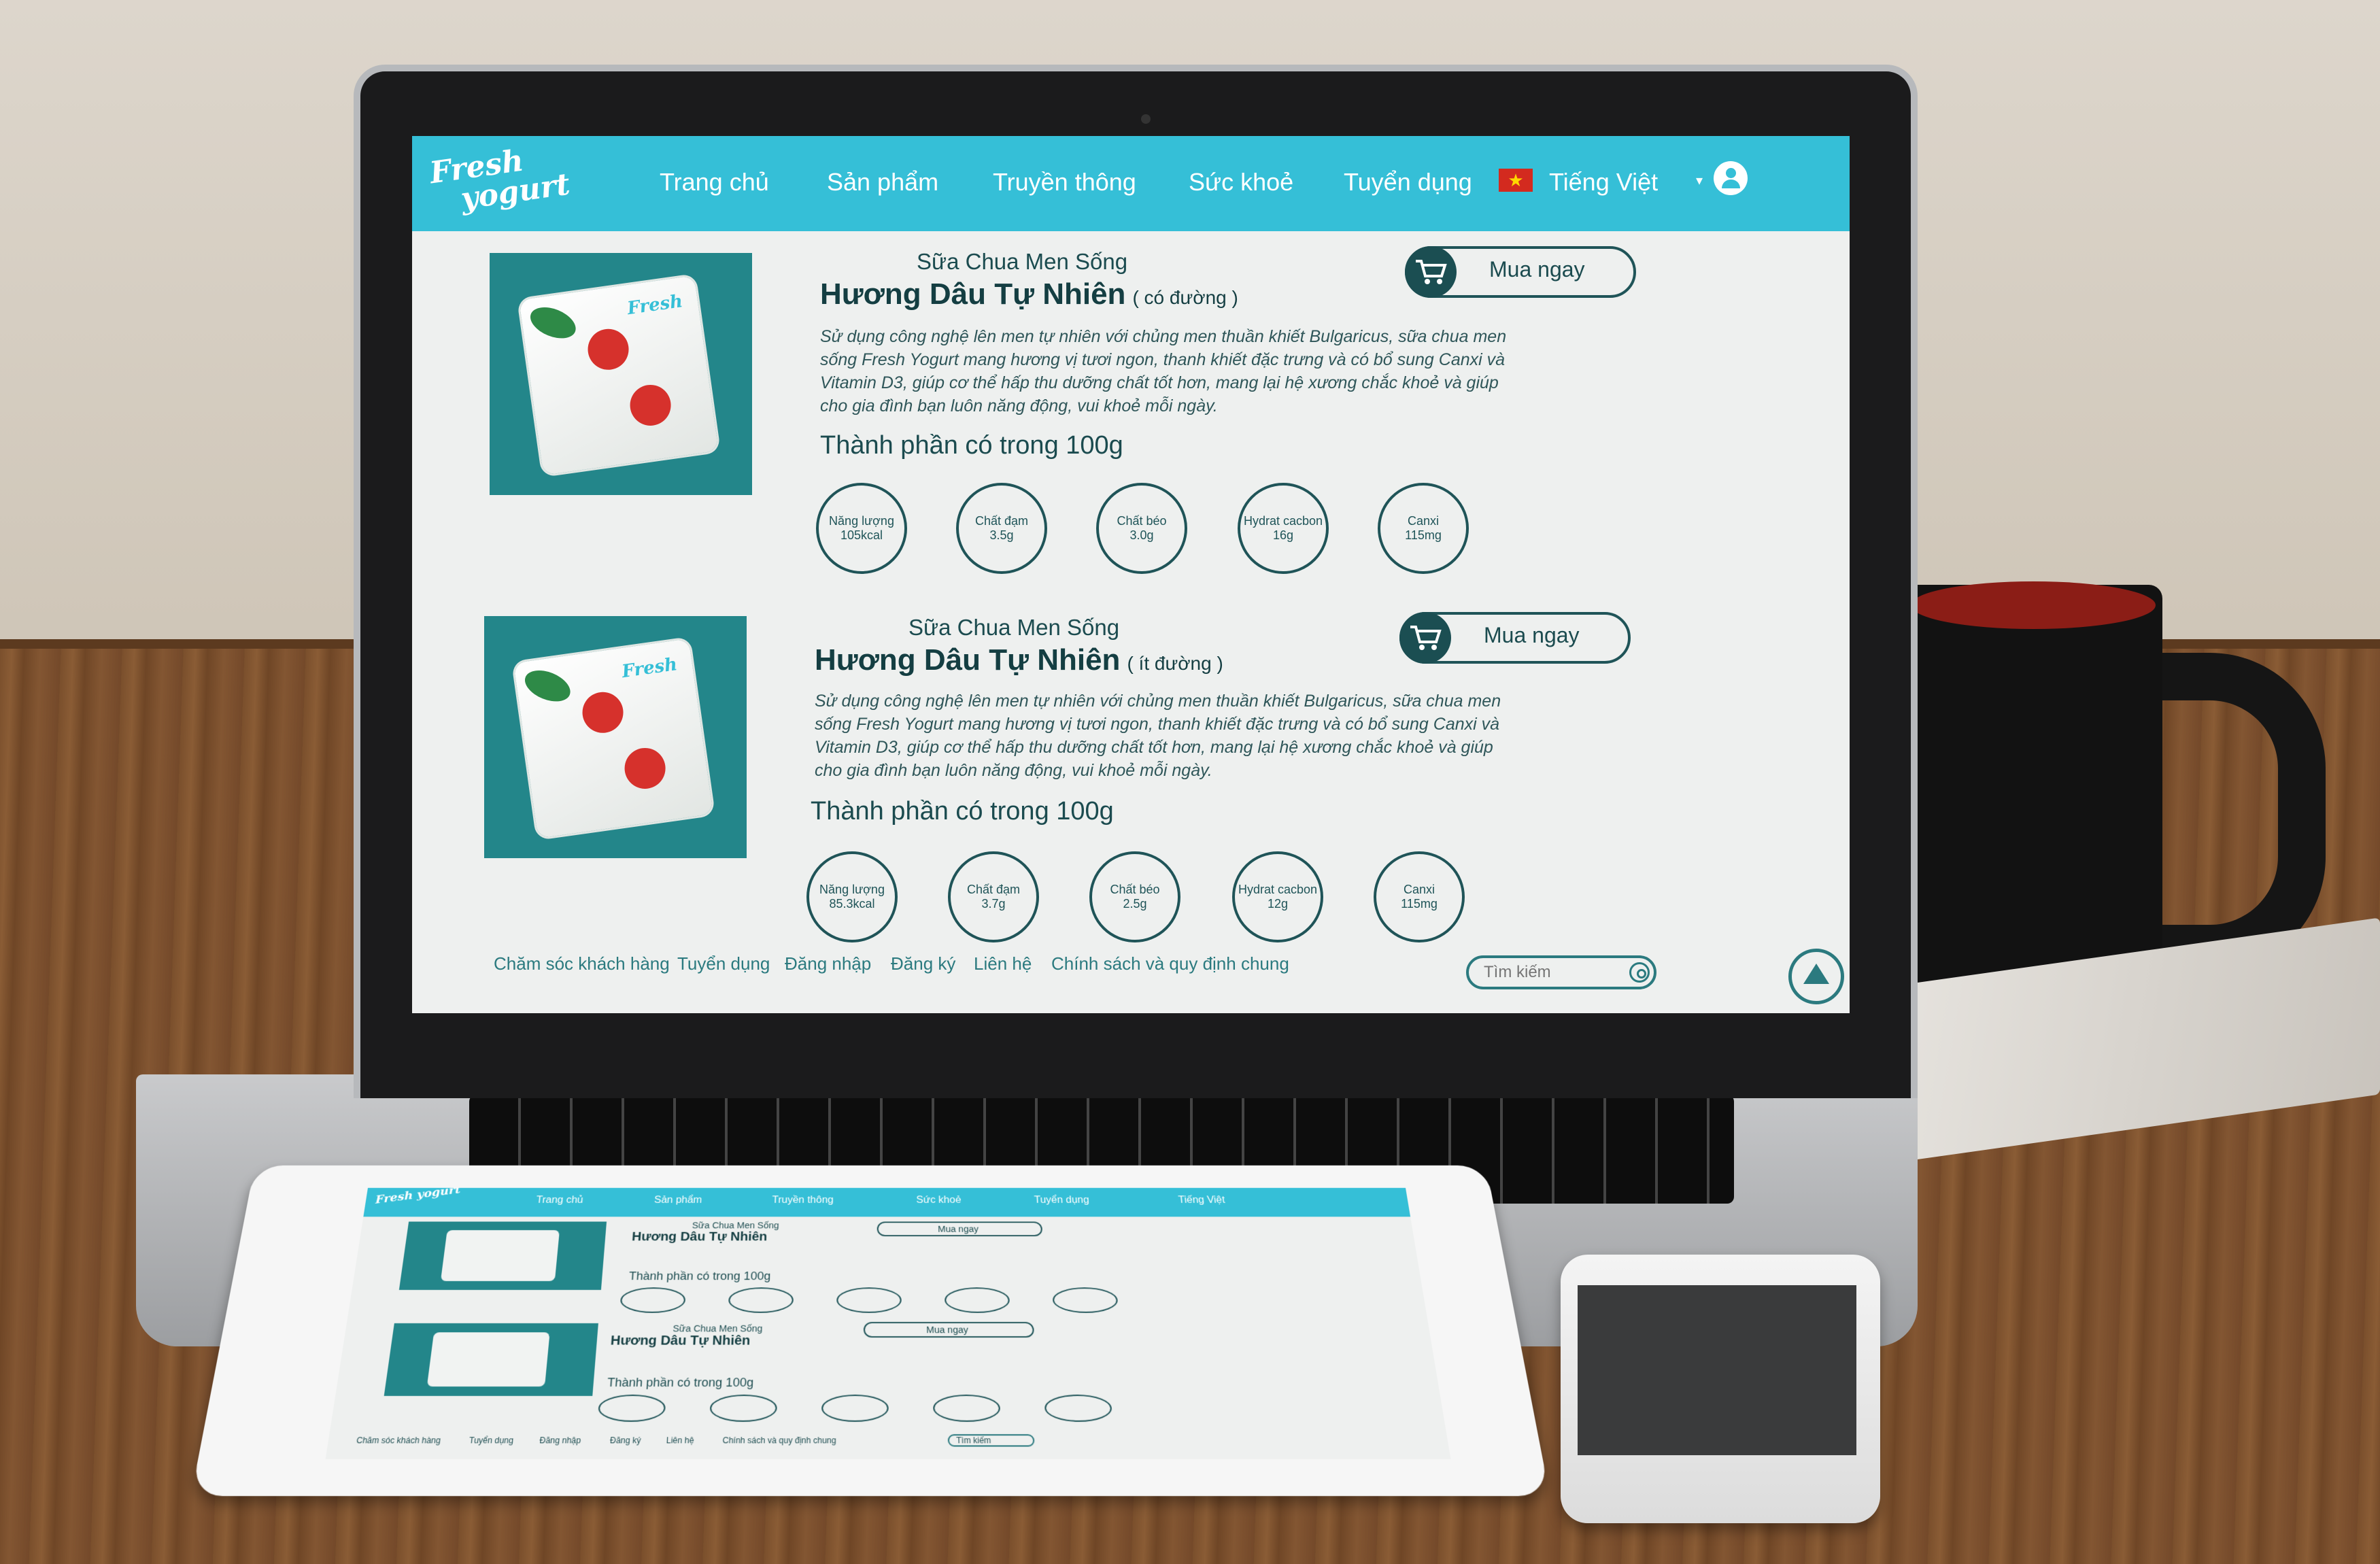 The height and width of the screenshot is (1564, 2380). What do you see at coordinates (852, 904) in the screenshot?
I see `nutrient-value: 85.3kcal` at bounding box center [852, 904].